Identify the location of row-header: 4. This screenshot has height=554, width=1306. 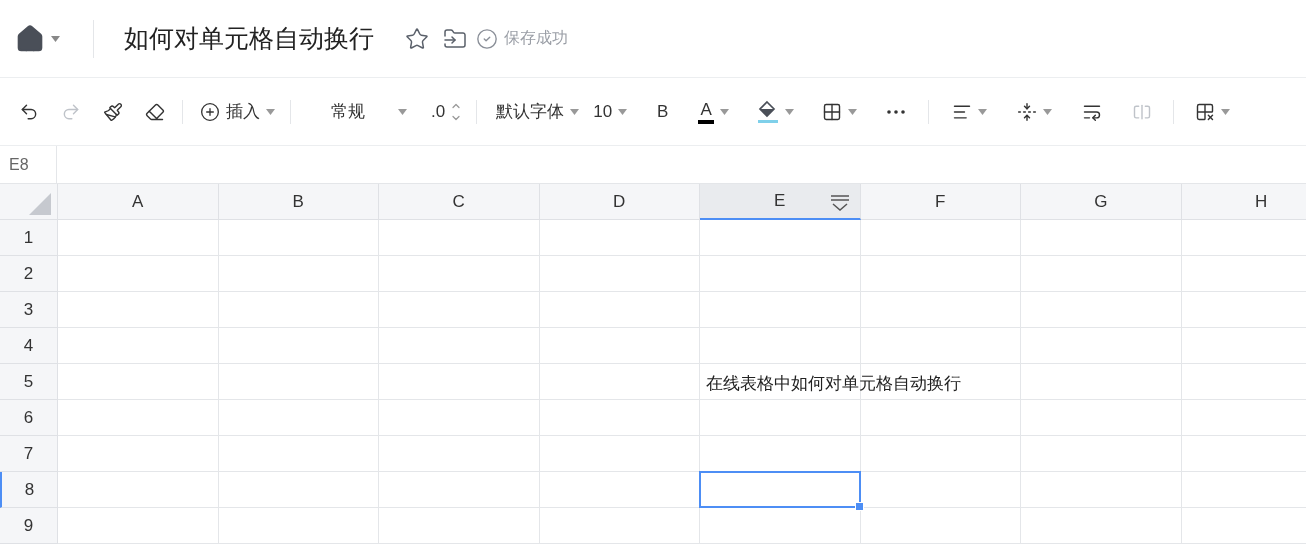
(29, 346).